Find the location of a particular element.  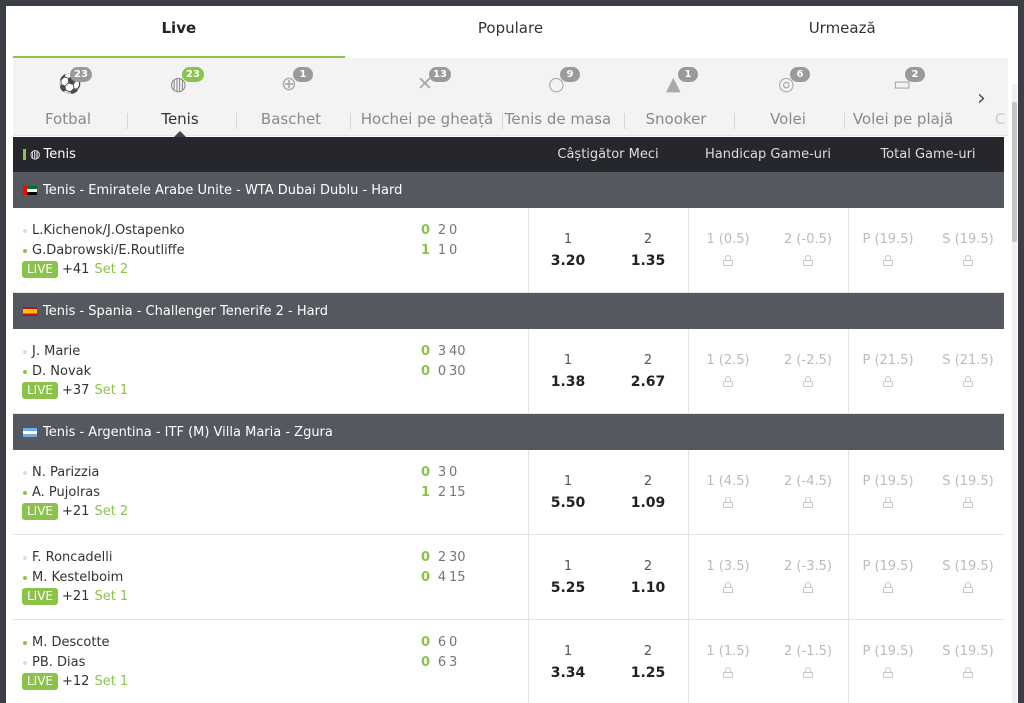

odd-label: P (21.5) is located at coordinates (888, 360).